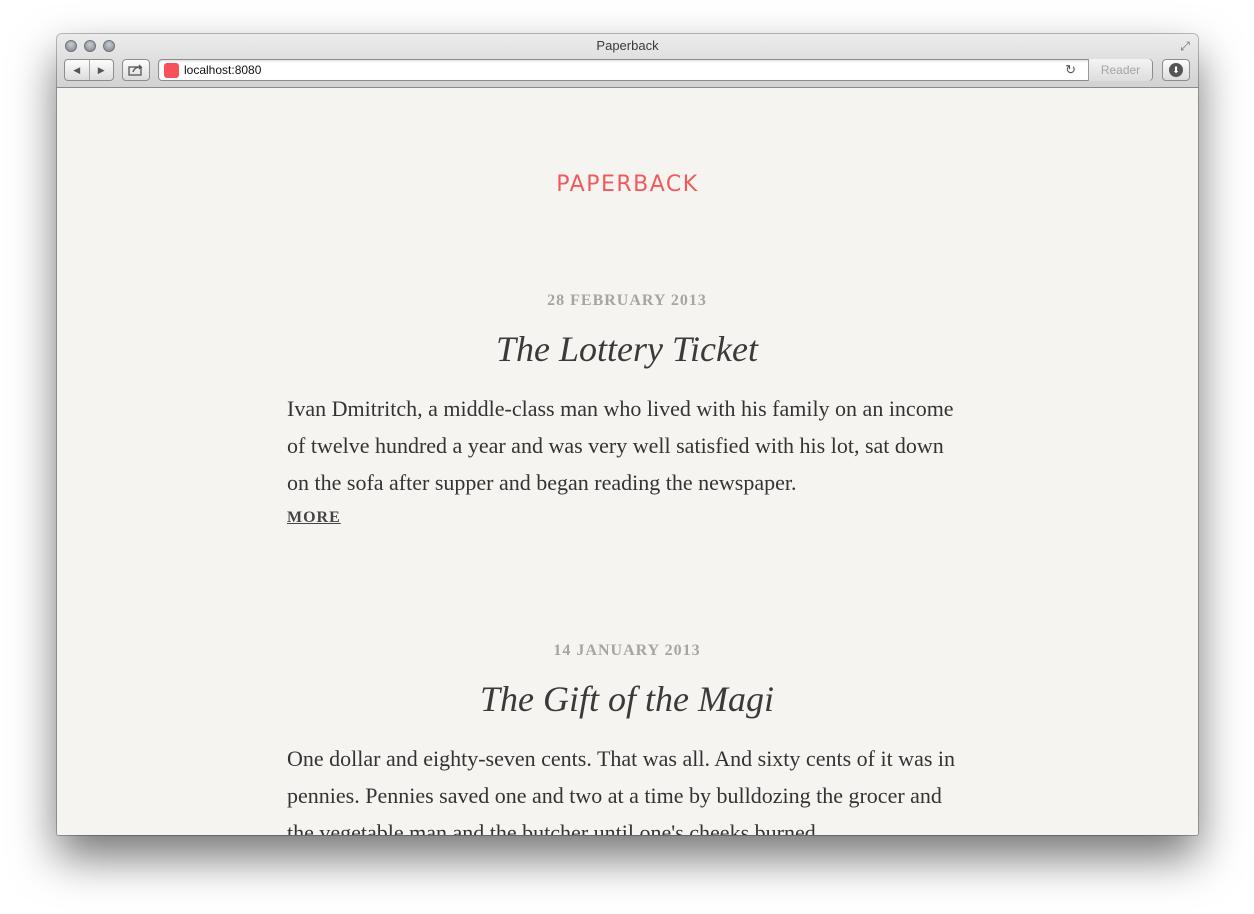 The height and width of the screenshot is (914, 1254). Describe the element at coordinates (627, 300) in the screenshot. I see `post-date: 28 FEBRUARY 2013` at that location.